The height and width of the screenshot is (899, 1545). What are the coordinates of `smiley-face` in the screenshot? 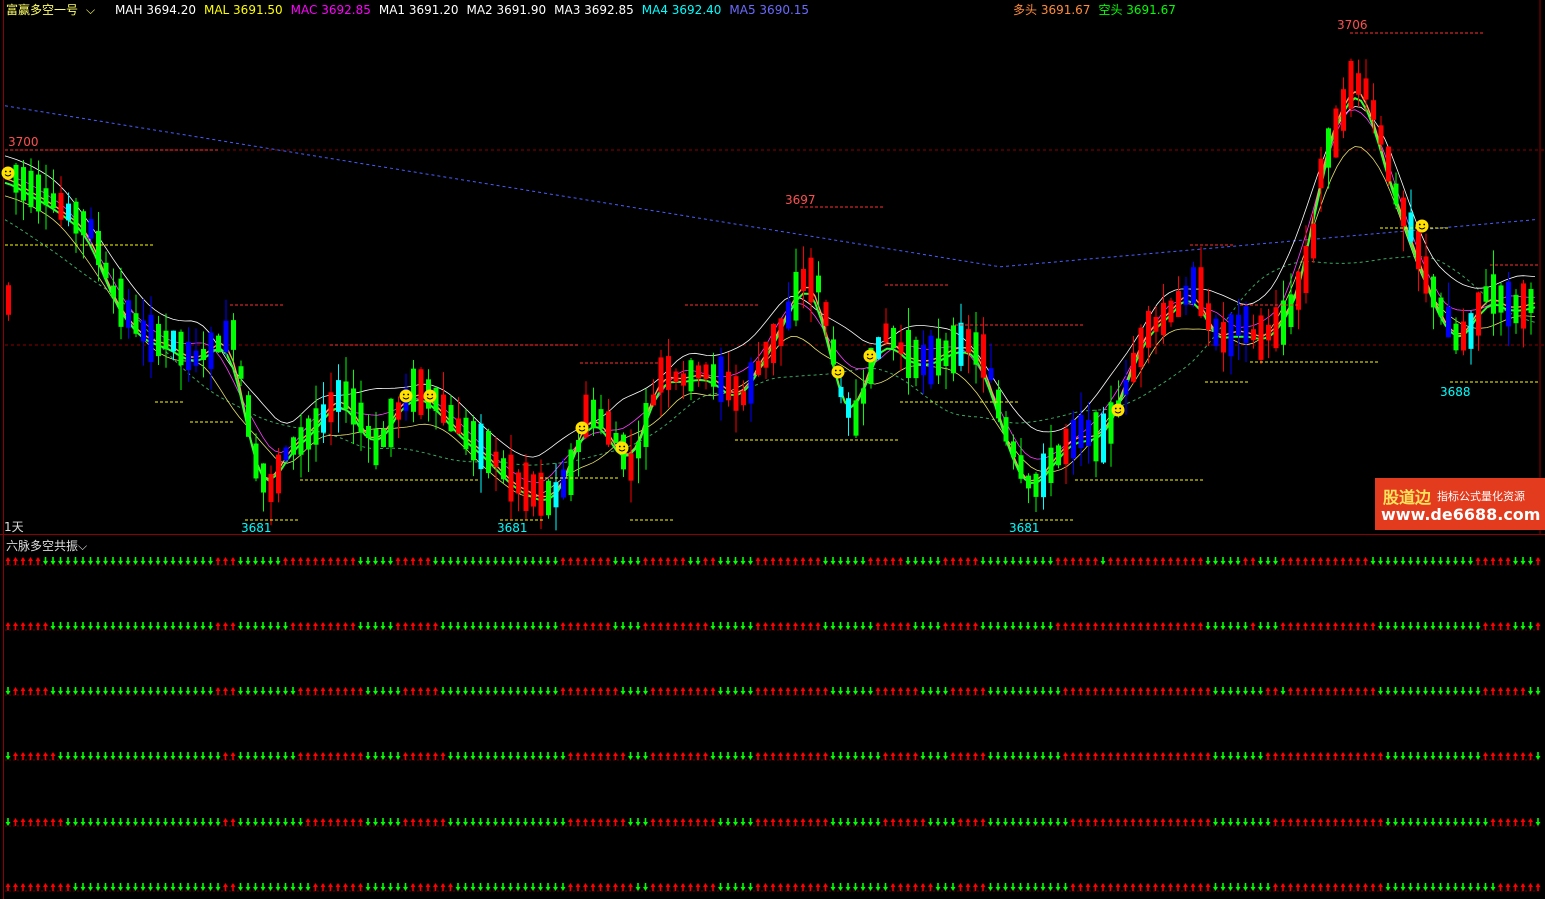 It's located at (430, 396).